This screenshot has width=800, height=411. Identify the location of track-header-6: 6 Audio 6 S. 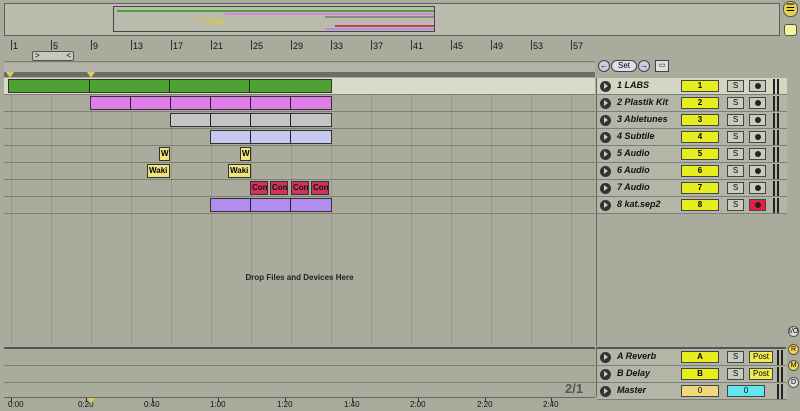
(692, 171).